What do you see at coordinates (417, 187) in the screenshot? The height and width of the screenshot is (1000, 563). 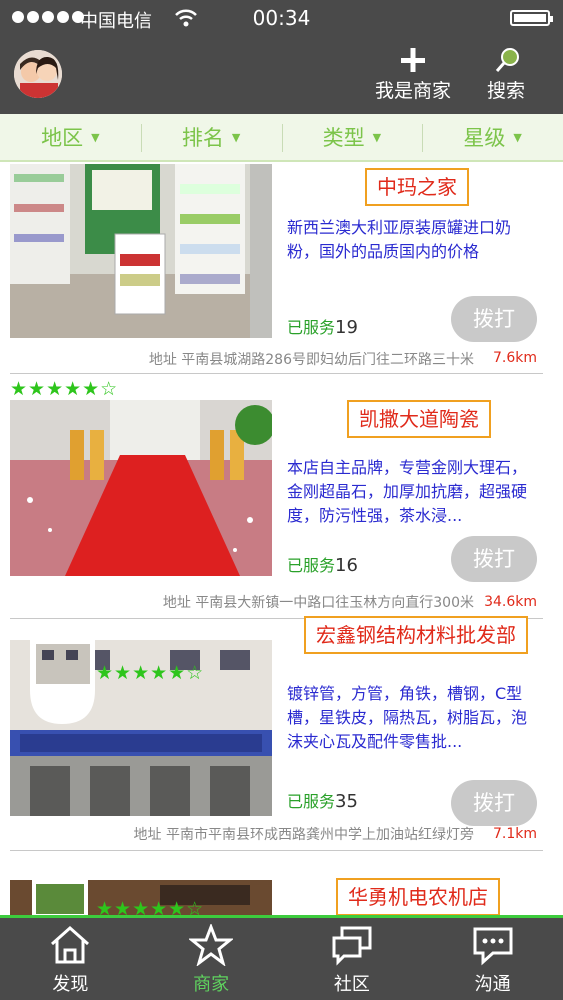 I see `merchant-name: 中玛之家` at bounding box center [417, 187].